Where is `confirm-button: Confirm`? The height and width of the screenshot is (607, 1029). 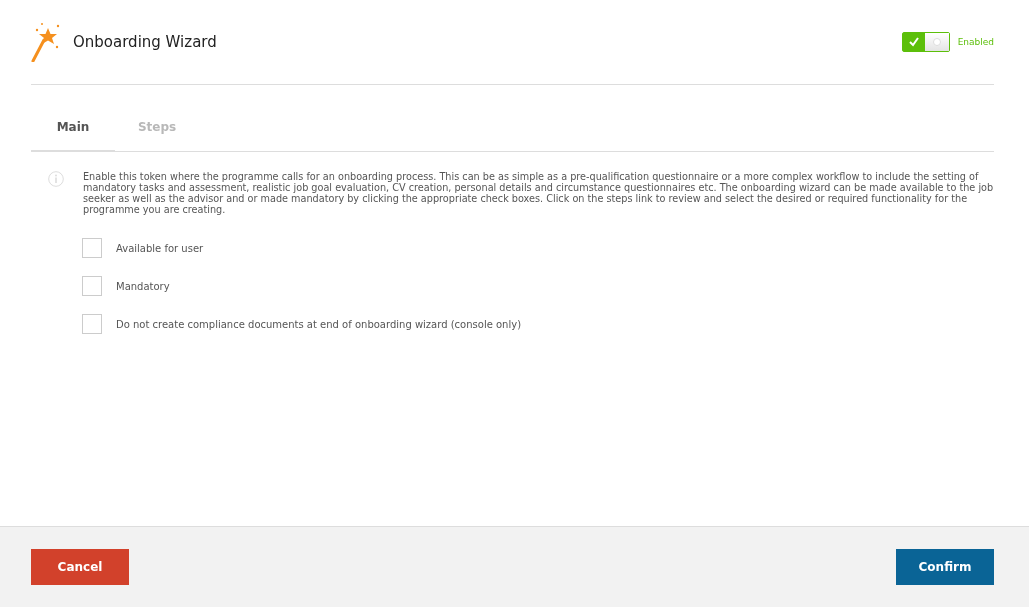
confirm-button: Confirm is located at coordinates (945, 567).